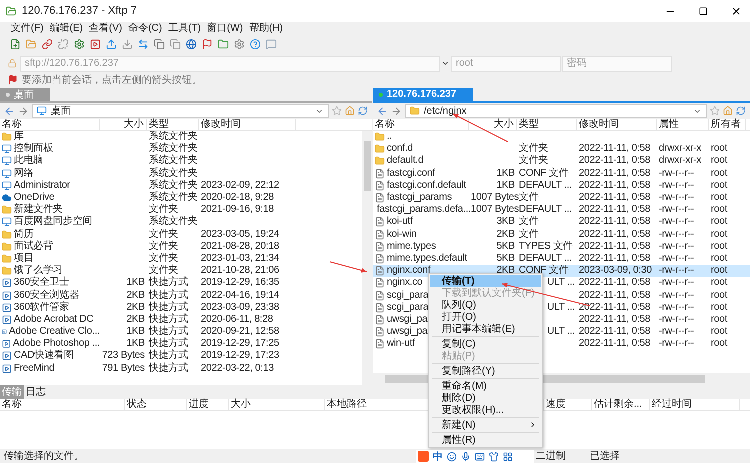 The height and width of the screenshot is (463, 750). What do you see at coordinates (19, 137) in the screenshot?
I see `file-name: 库` at bounding box center [19, 137].